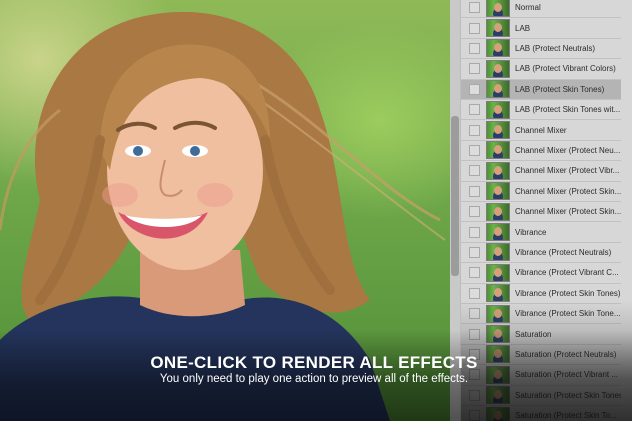  I want to click on layer-row: LAB, so click(541, 28).